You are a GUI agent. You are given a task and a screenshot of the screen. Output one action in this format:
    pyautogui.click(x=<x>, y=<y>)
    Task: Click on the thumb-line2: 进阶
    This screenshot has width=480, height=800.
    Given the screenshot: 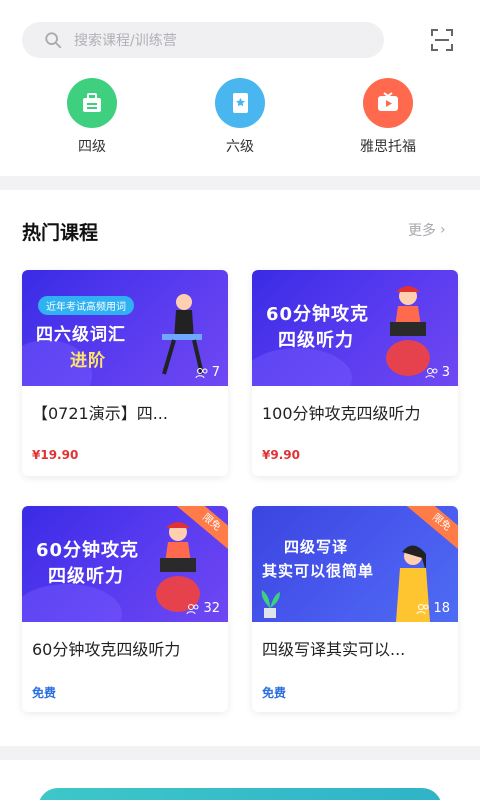 What is the action you would take?
    pyautogui.click(x=88, y=361)
    